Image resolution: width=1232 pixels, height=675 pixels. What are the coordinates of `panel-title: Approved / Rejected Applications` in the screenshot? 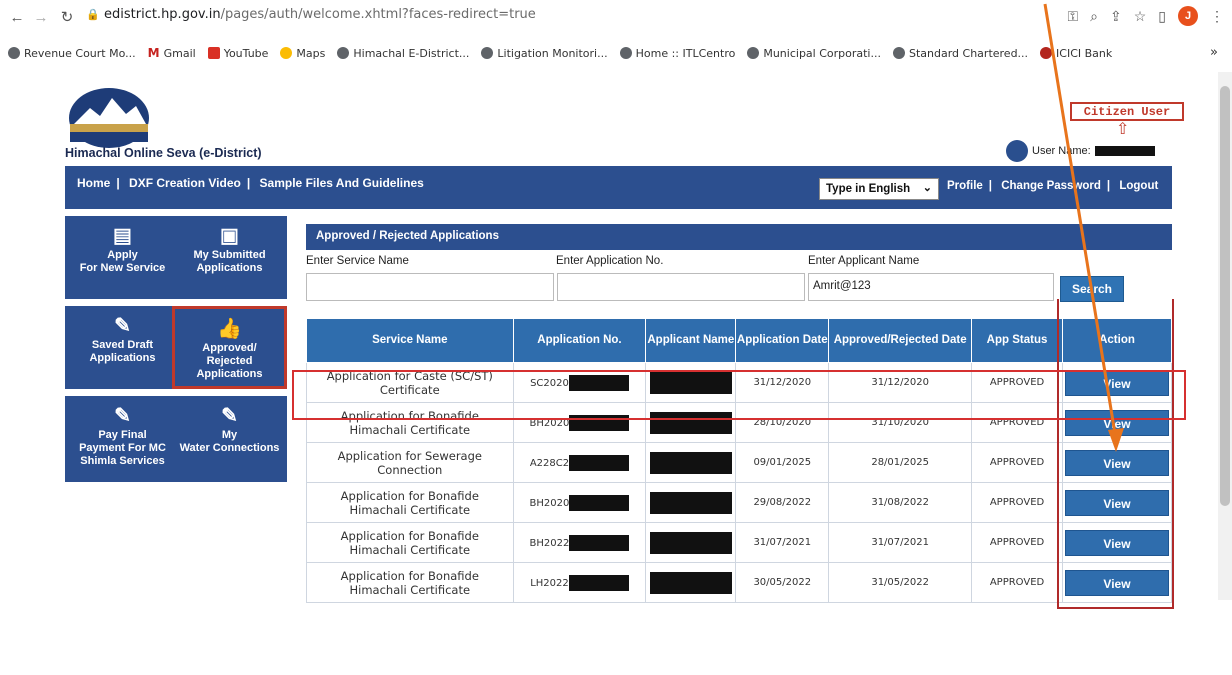 It's located at (739, 237).